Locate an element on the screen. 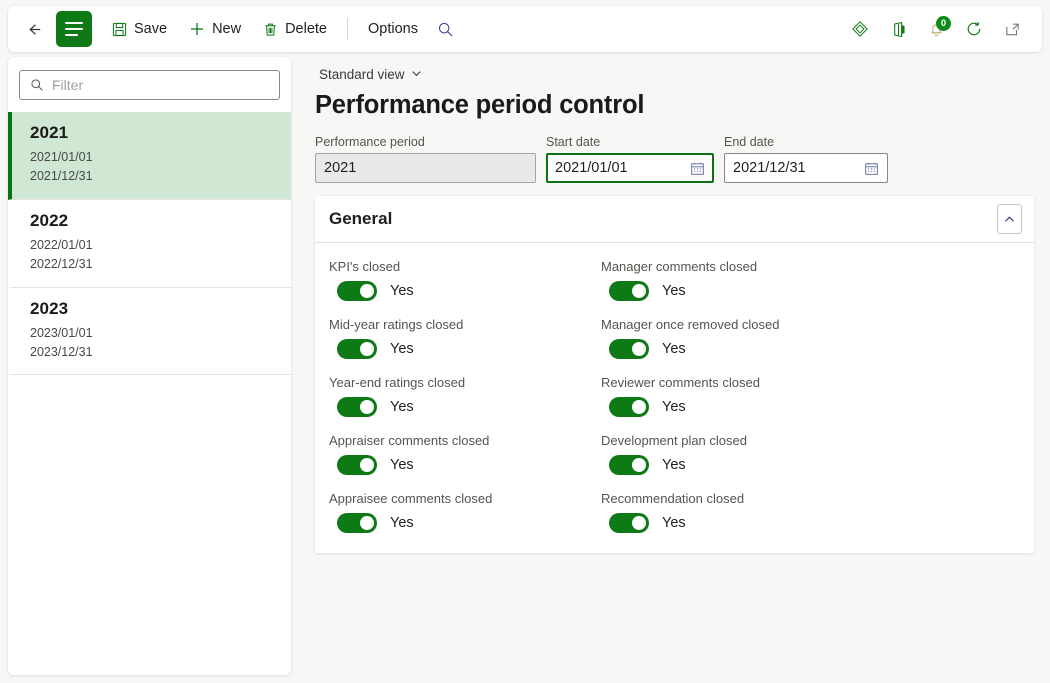 The image size is (1050, 683). options-label: Options is located at coordinates (393, 29).